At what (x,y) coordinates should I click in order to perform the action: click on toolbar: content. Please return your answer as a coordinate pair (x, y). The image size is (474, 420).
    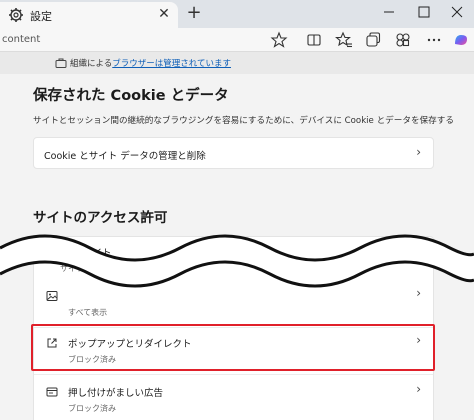
    Looking at the image, I should click on (237, 40).